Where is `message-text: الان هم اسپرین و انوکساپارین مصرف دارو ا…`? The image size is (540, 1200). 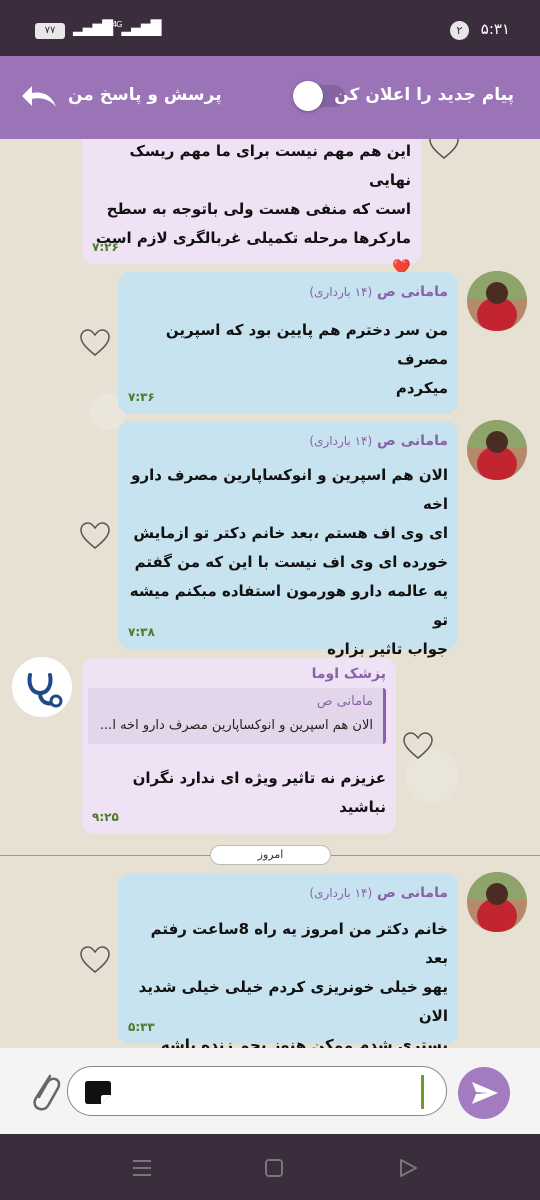 message-text: الان هم اسپرین و انوکساپارین مصرف دارو ا… is located at coordinates (288, 562).